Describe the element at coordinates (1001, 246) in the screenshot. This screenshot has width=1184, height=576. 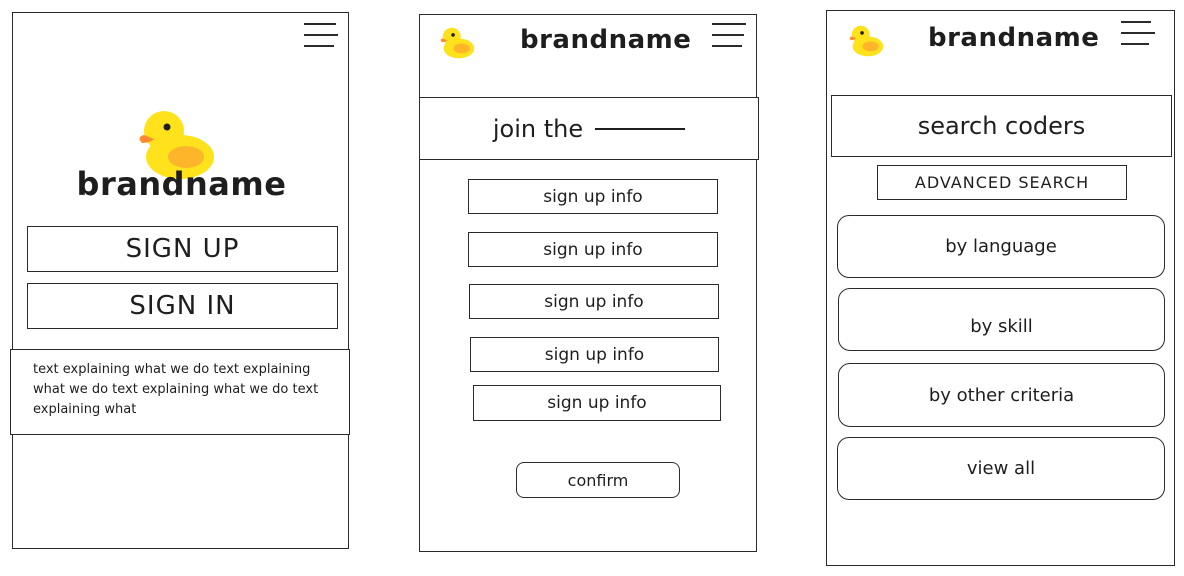
I see `search-by-language-button: by language` at that location.